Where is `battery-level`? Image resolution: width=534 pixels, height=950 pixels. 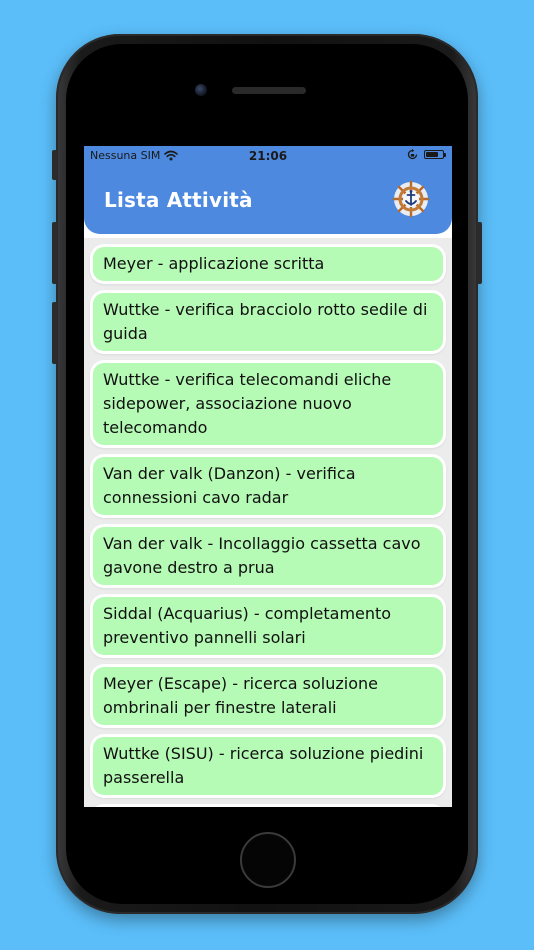
battery-level is located at coordinates (432, 154).